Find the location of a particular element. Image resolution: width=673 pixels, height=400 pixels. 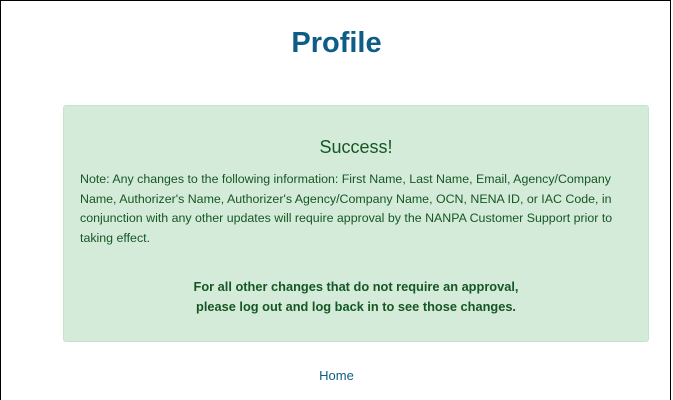

home-link: Home is located at coordinates (336, 376).